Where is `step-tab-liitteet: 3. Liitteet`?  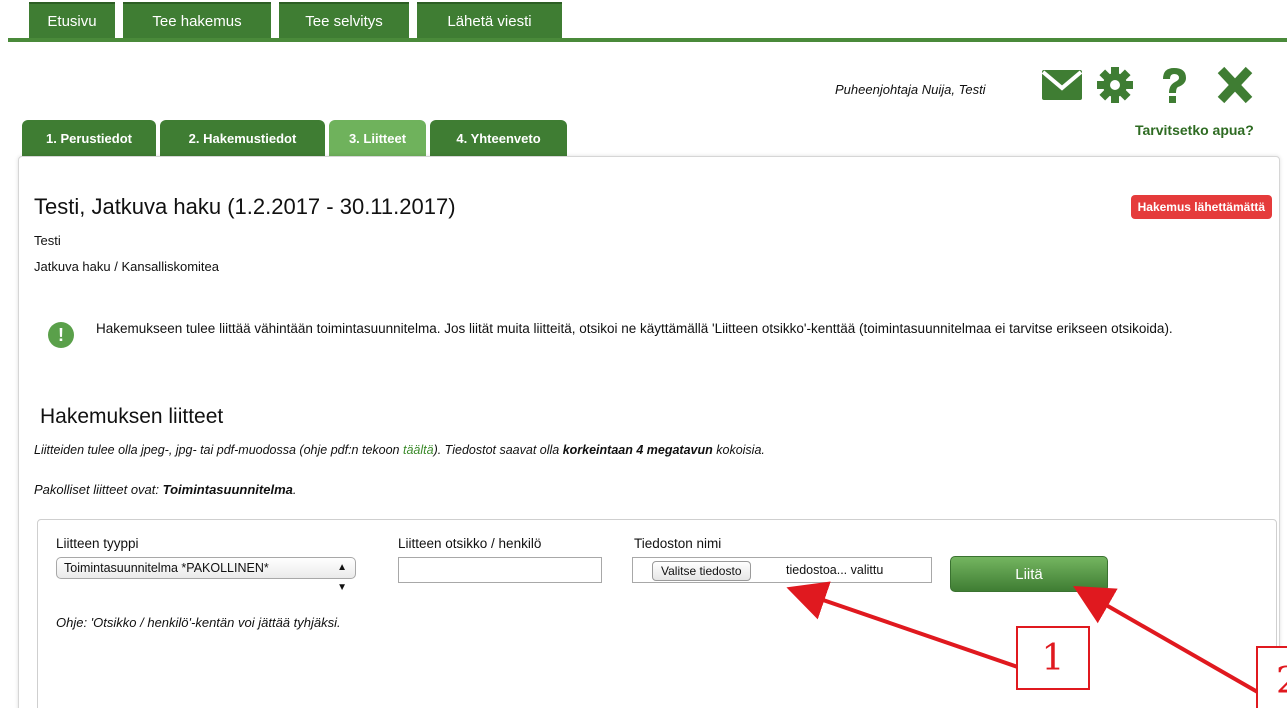 step-tab-liitteet: 3. Liitteet is located at coordinates (377, 139).